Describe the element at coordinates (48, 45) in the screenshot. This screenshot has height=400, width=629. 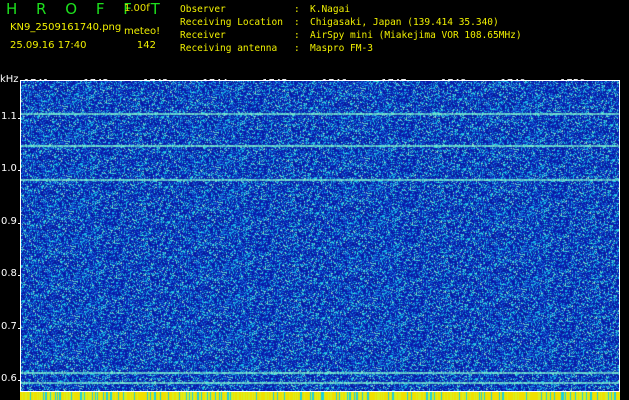
I see `datetime-label: 25.09.16 17:40` at that location.